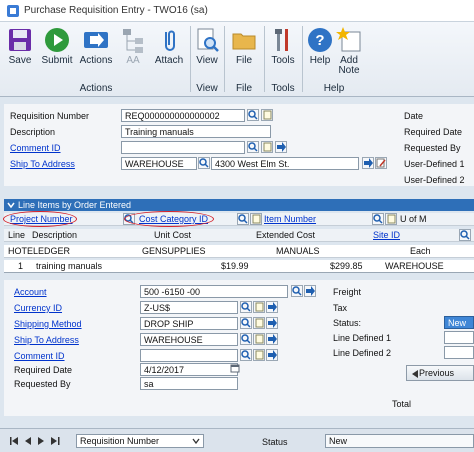 The width and height of the screenshot is (474, 452). Describe the element at coordinates (204, 163) in the screenshot. I see `ship-to-lookup-button` at that location.